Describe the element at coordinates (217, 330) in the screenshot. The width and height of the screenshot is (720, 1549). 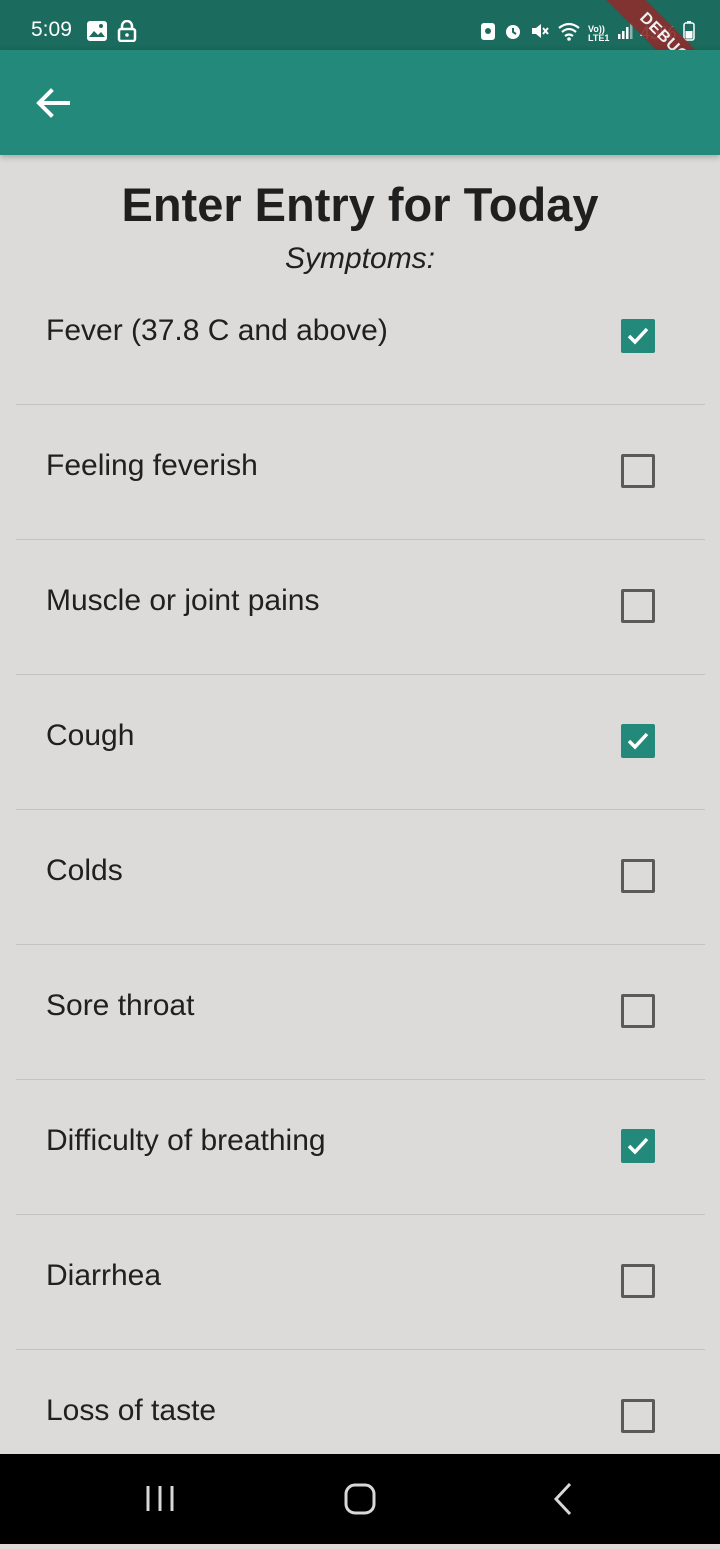
I see `symptom-label: Fever (37.8 C and above)` at that location.